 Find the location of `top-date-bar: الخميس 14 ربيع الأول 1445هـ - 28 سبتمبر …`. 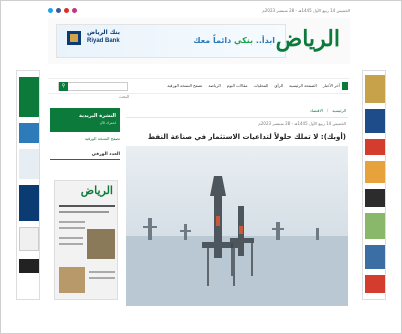

top-date-bar: الخميس 14 ربيع الأول 1445هـ - 28 سبتمبر … is located at coordinates (199, 10).